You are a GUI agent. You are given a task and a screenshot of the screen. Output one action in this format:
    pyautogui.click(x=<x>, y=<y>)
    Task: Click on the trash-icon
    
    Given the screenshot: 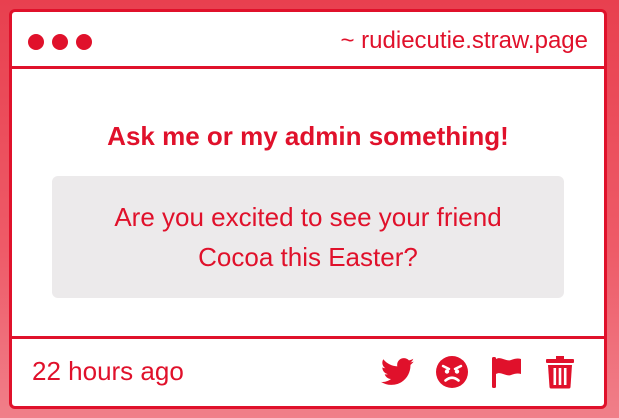 What is the action you would take?
    pyautogui.click(x=560, y=372)
    